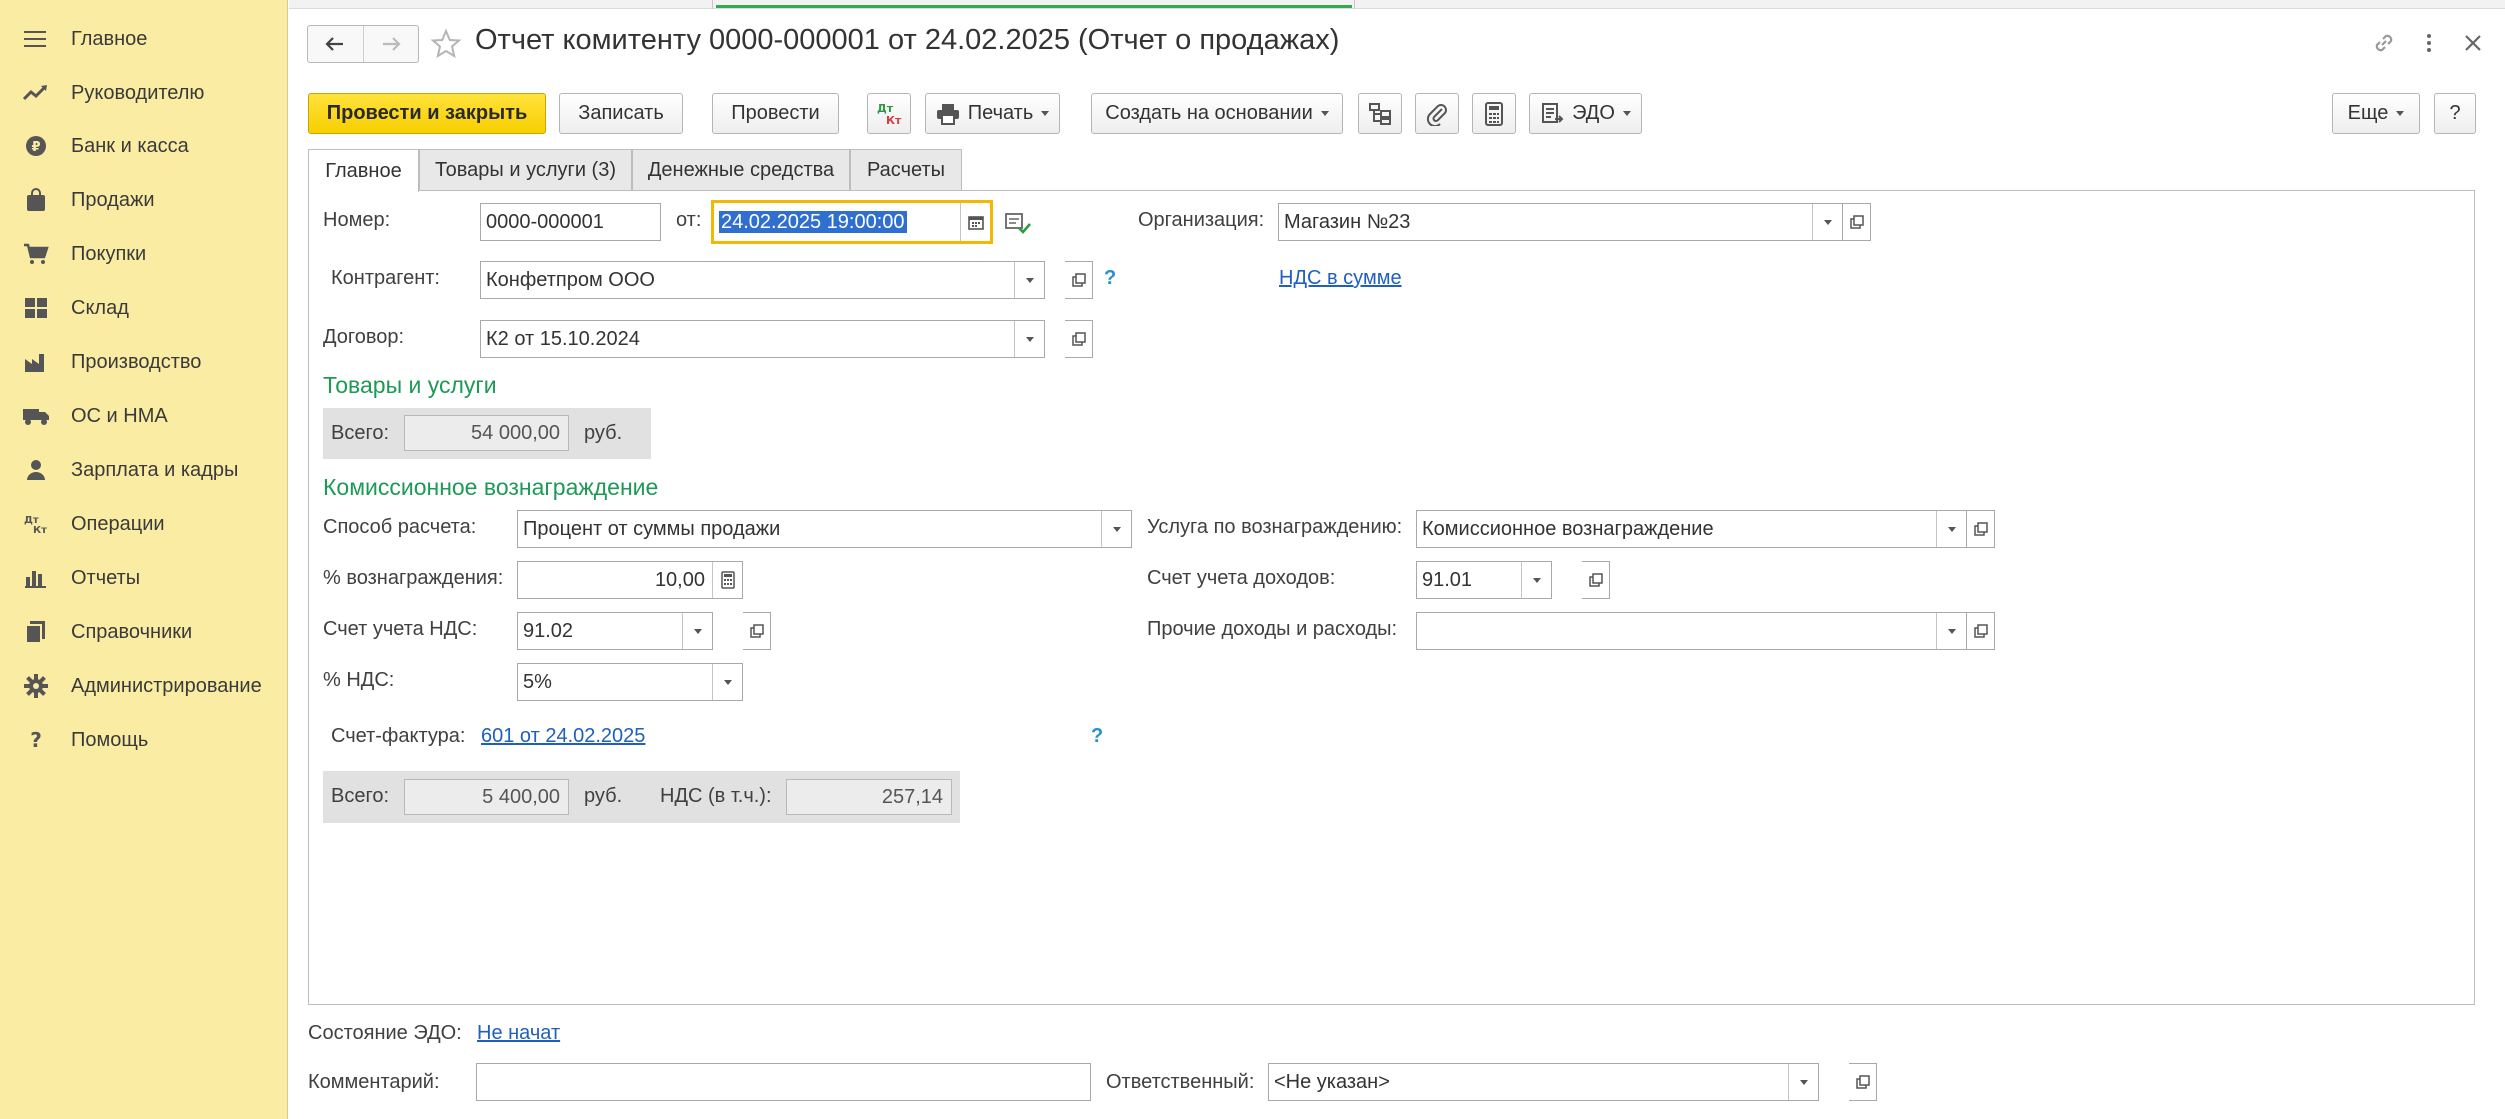 This screenshot has height=1119, width=2505. What do you see at coordinates (1857, 222) in the screenshot?
I see `open-organization-icon` at bounding box center [1857, 222].